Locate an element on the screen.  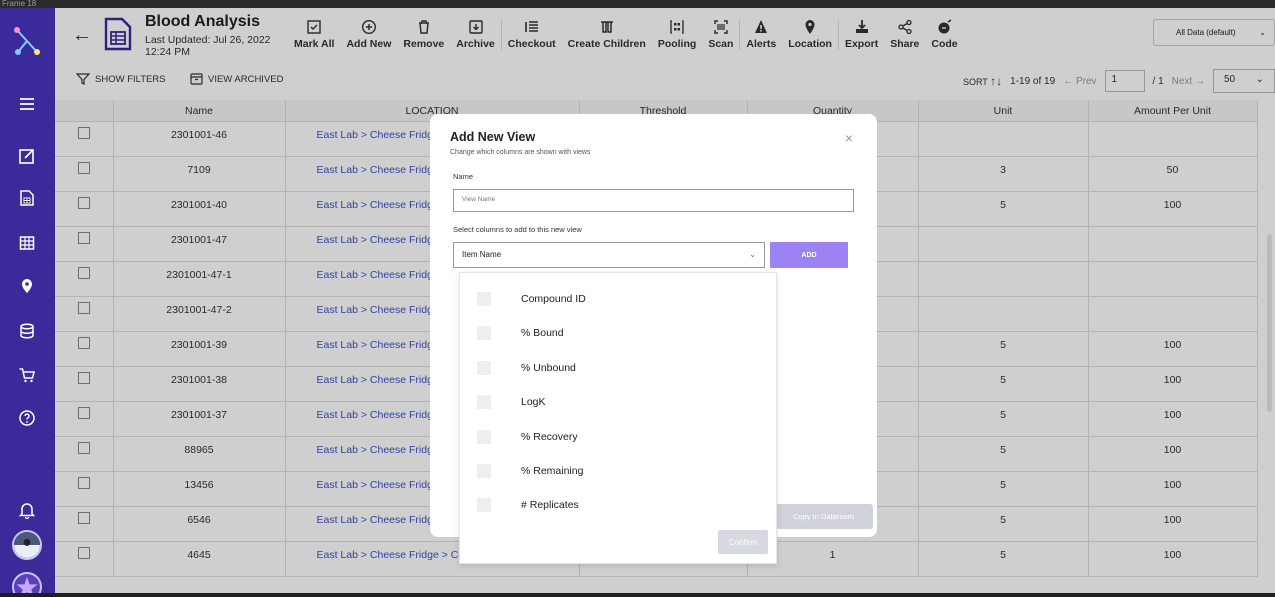
dropdown-option: Compound ID is located at coordinates (531, 299).